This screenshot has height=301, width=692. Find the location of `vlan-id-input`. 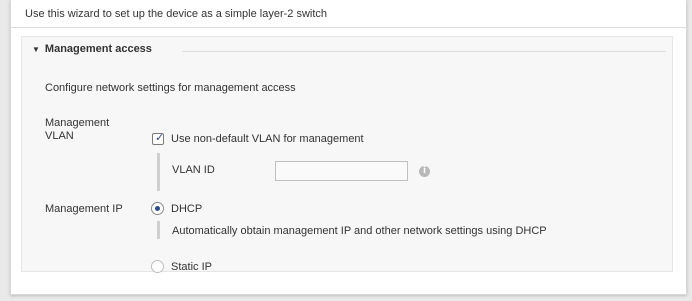

vlan-id-input is located at coordinates (341, 171).